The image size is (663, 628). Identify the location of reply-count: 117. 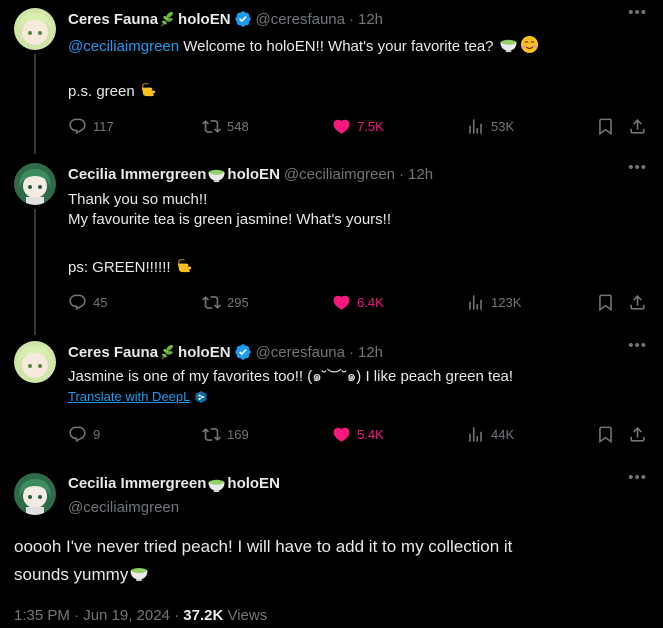
(103, 126).